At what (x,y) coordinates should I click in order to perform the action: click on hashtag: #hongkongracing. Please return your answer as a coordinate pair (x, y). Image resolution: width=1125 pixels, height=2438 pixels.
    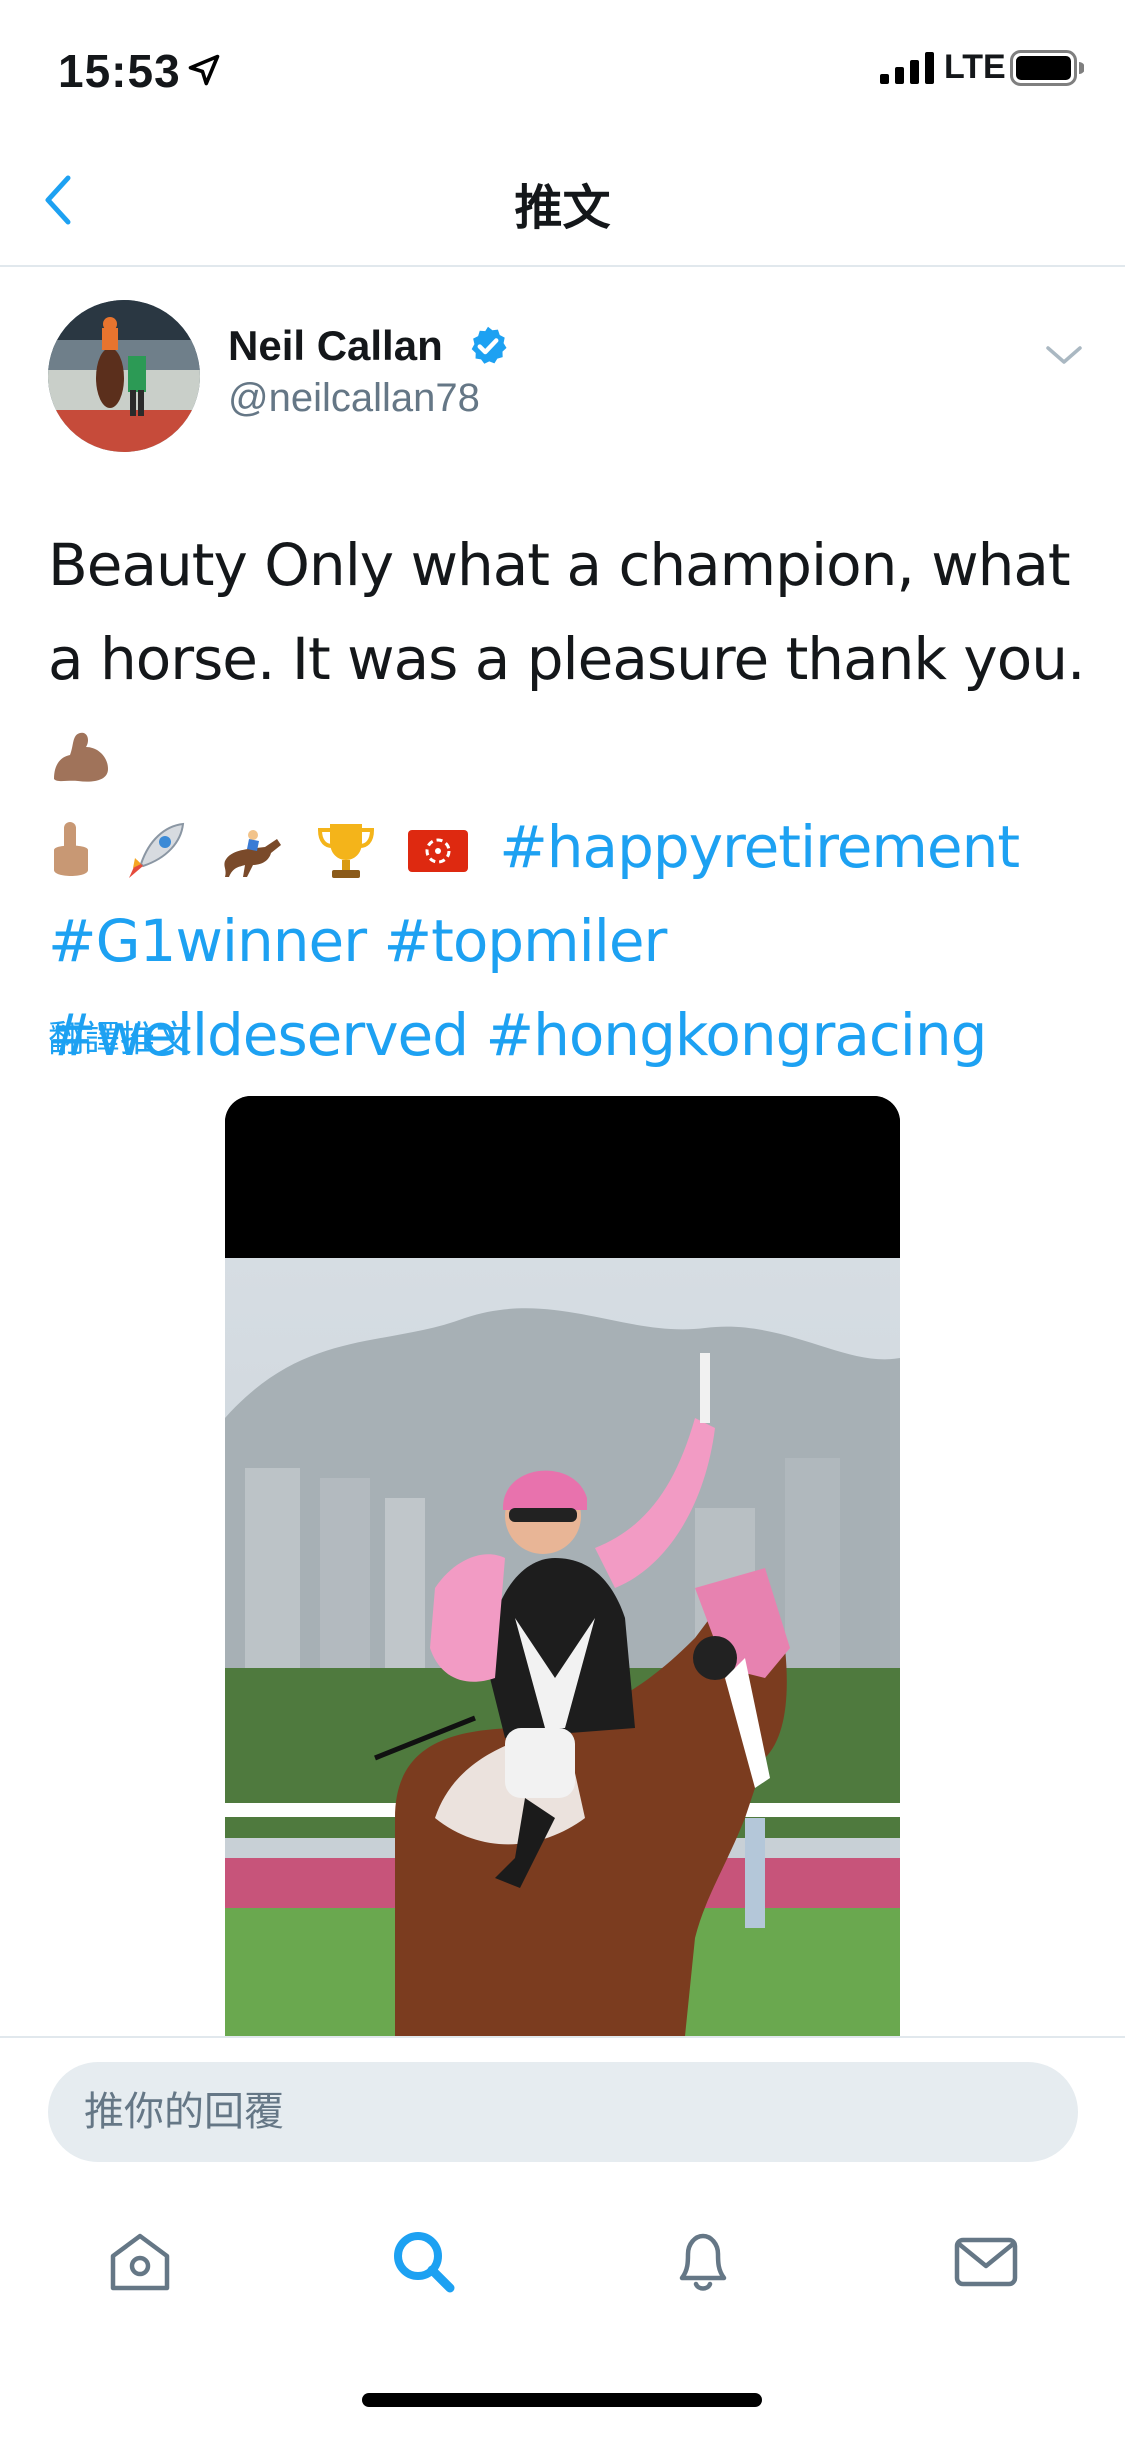
    Looking at the image, I should click on (736, 1035).